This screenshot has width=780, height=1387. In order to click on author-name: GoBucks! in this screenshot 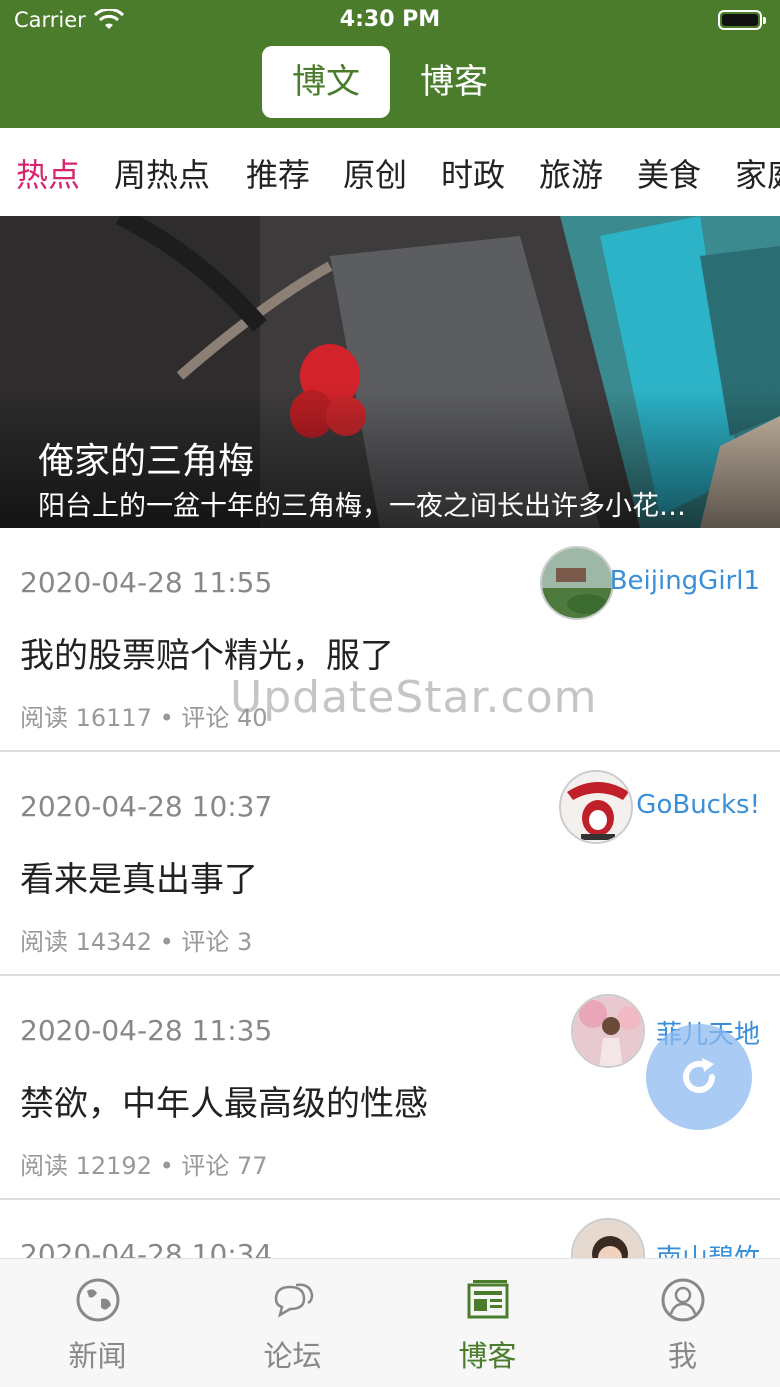, I will do `click(698, 805)`.